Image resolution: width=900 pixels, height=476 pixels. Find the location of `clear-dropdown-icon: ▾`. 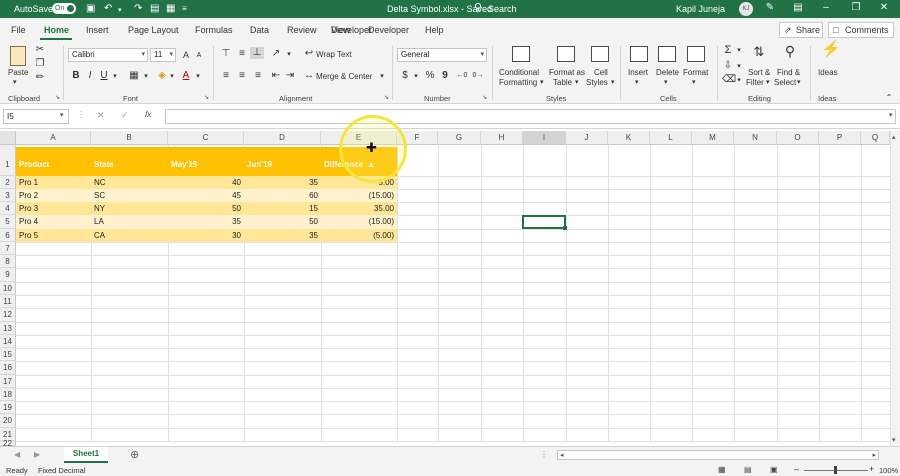

clear-dropdown-icon: ▾ is located at coordinates (739, 81).